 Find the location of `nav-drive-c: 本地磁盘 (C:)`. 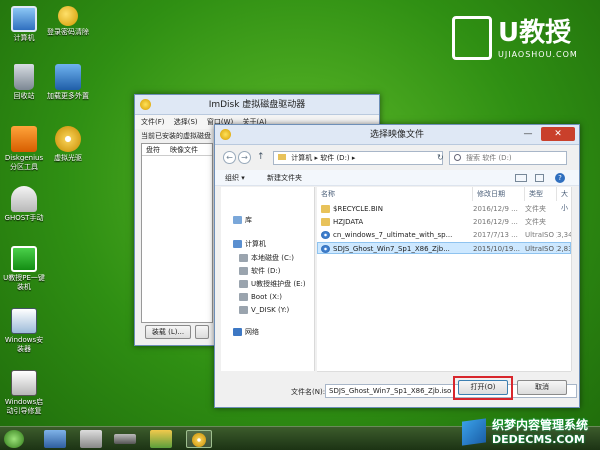

nav-drive-c: 本地磁盘 (C:) is located at coordinates (266, 258).